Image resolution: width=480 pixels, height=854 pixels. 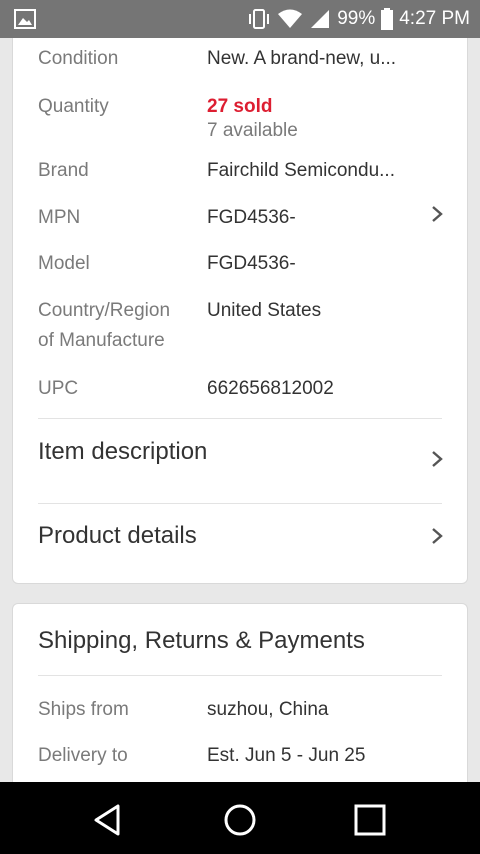 I want to click on country-label-line2: of Manufacture, so click(x=101, y=340).